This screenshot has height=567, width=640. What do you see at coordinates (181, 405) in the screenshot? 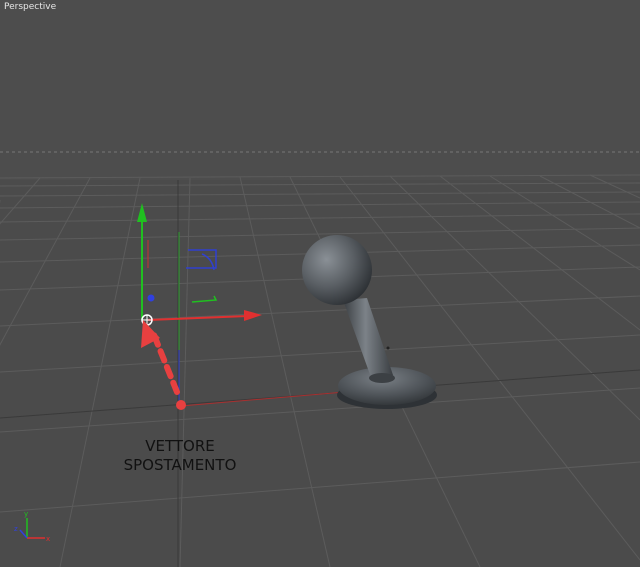
I see `origin-point` at bounding box center [181, 405].